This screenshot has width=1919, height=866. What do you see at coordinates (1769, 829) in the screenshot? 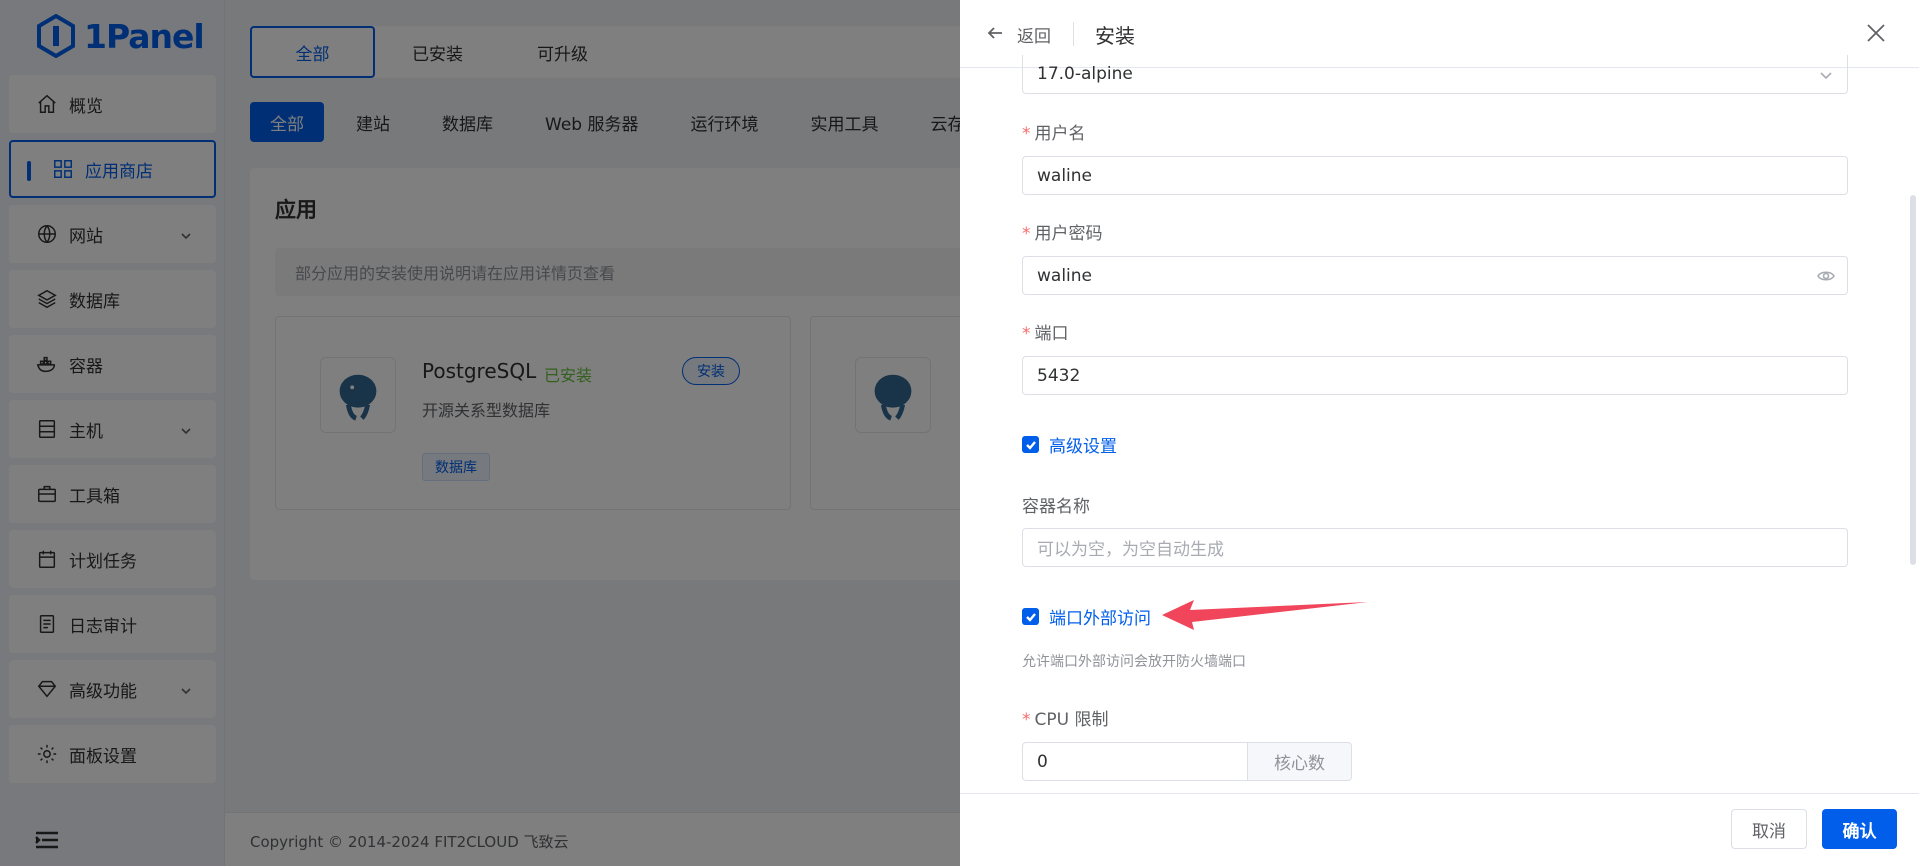
I see `cancel-button: 取消` at bounding box center [1769, 829].